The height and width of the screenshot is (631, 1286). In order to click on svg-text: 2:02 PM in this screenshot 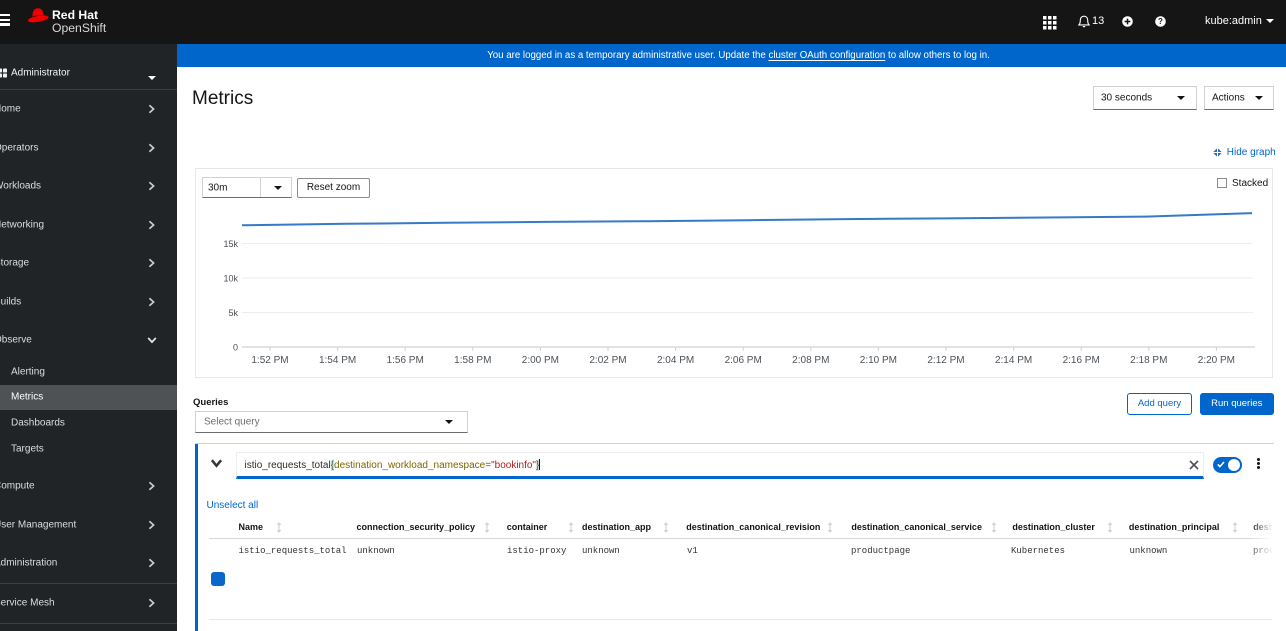, I will do `click(607, 360)`.